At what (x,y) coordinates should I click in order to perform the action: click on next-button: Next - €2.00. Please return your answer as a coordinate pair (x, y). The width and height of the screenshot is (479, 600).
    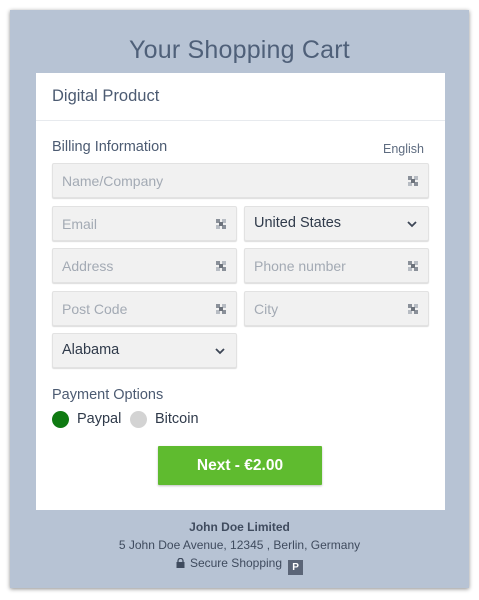
    Looking at the image, I should click on (240, 465).